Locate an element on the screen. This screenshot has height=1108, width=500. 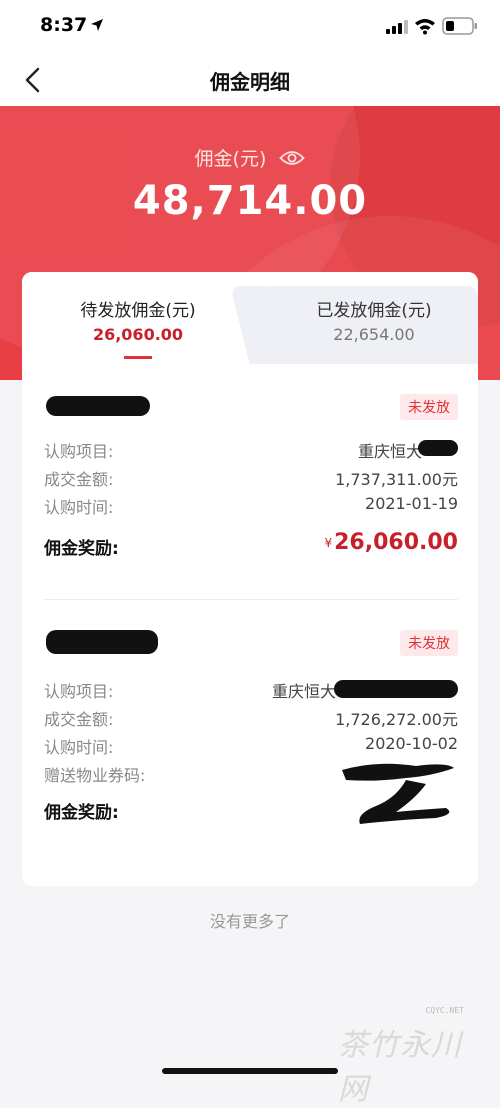
row-value: 1,737,311.00元 is located at coordinates (396, 479).